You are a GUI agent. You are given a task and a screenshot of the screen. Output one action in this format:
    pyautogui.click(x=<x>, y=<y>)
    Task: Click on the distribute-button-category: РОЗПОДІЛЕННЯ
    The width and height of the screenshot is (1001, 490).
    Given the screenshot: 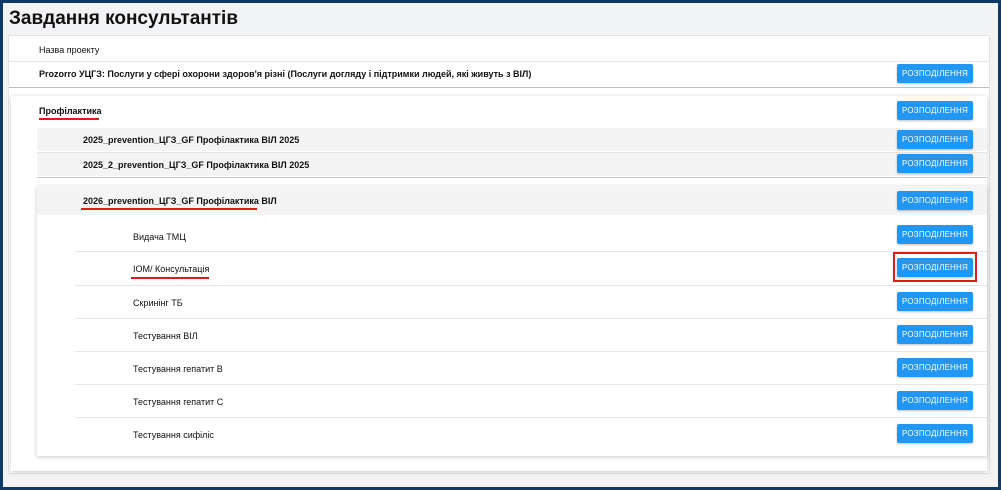 What is the action you would take?
    pyautogui.click(x=935, y=110)
    